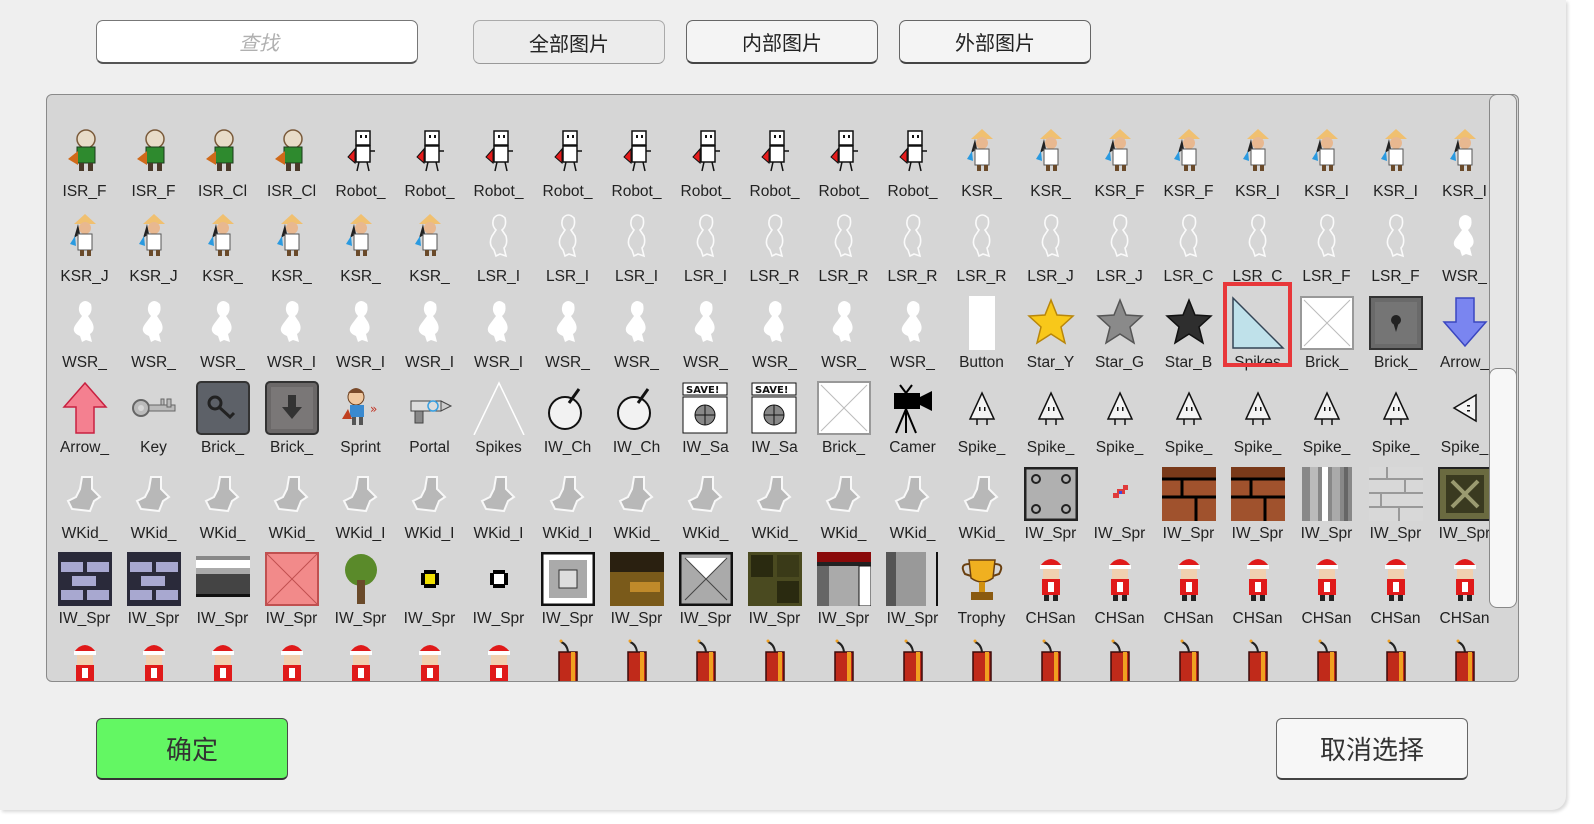  What do you see at coordinates (1503, 488) in the screenshot?
I see `scrollbar-thumb` at bounding box center [1503, 488].